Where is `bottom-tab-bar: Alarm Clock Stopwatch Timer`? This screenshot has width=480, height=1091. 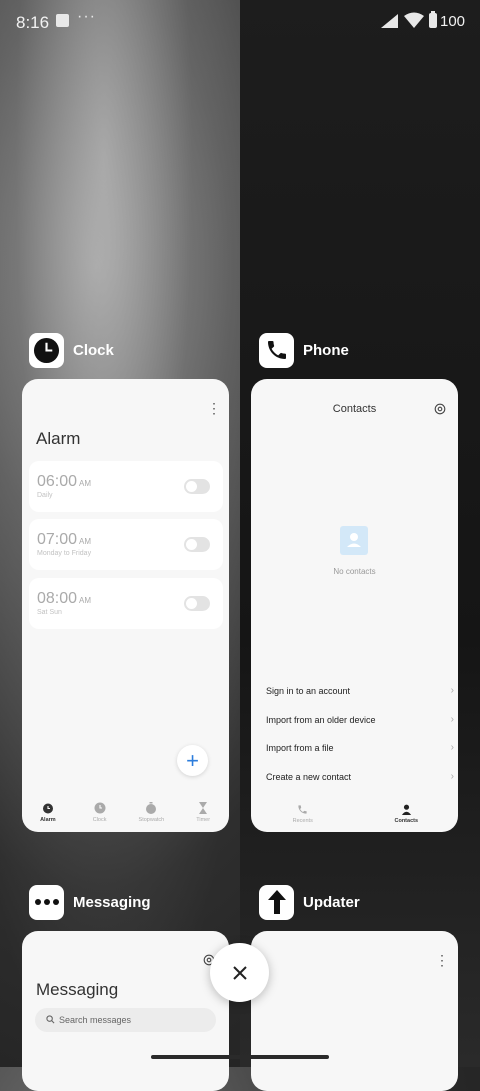
bottom-tab-bar: Alarm Clock Stopwatch Timer is located at coordinates (125, 812).